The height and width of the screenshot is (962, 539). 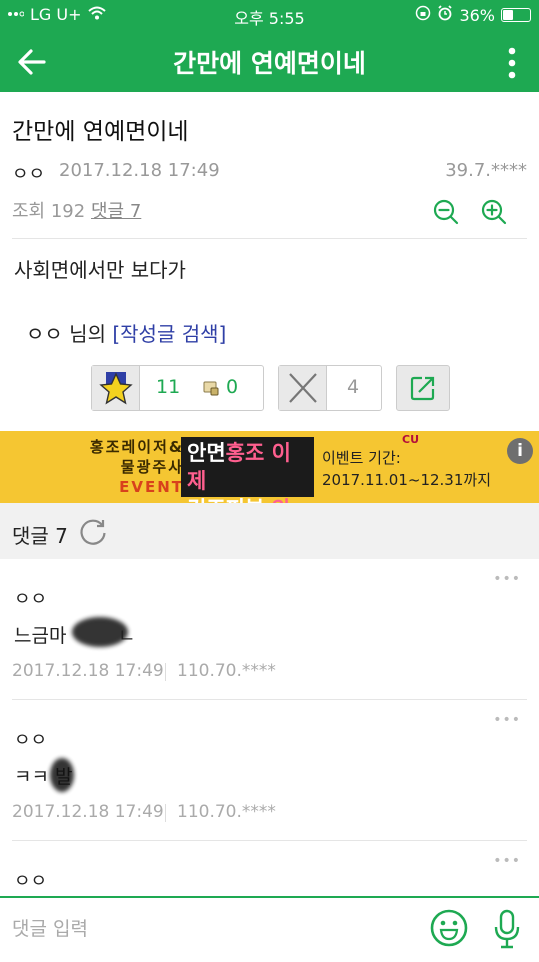 What do you see at coordinates (507, 929) in the screenshot?
I see `microphone-icon` at bounding box center [507, 929].